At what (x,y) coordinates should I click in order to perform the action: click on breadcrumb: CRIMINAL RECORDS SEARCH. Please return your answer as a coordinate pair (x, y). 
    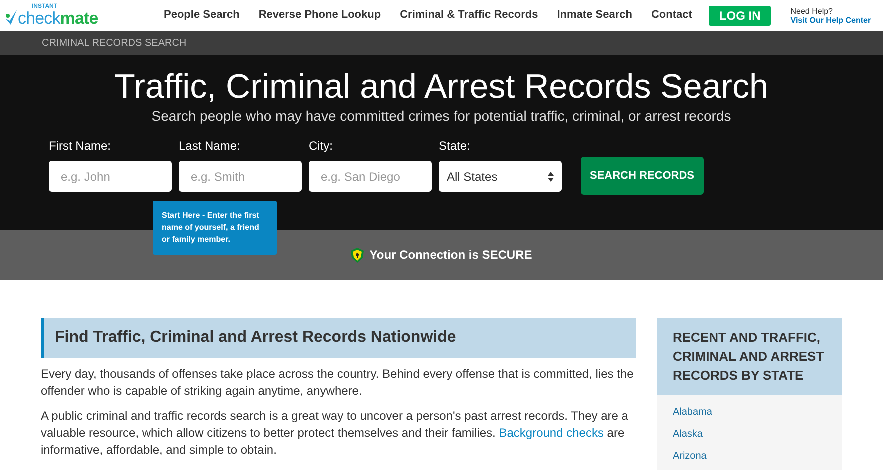
    Looking at the image, I should click on (114, 43).